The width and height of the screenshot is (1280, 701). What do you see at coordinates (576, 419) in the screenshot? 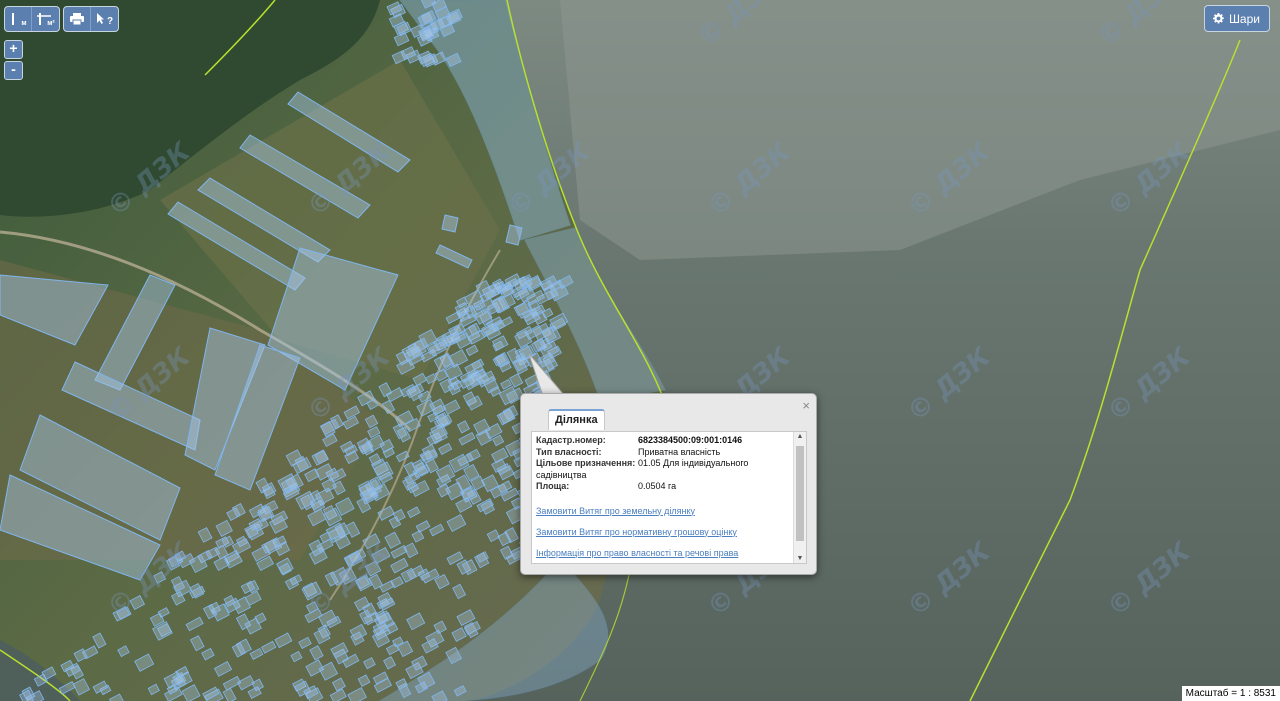
I see `tab-parcel: Ділянка` at bounding box center [576, 419].